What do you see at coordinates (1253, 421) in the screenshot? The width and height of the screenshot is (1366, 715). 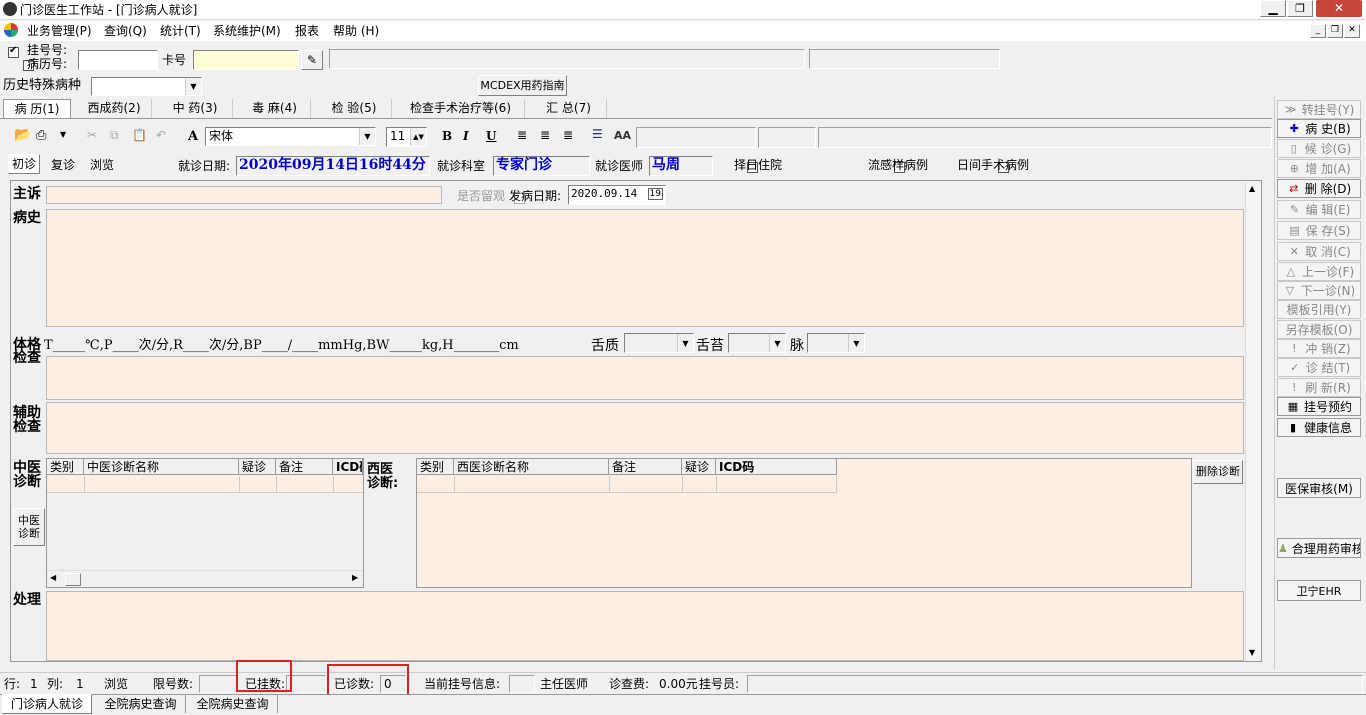 I see `record-scrollbar: ▲ ▼` at bounding box center [1253, 421].